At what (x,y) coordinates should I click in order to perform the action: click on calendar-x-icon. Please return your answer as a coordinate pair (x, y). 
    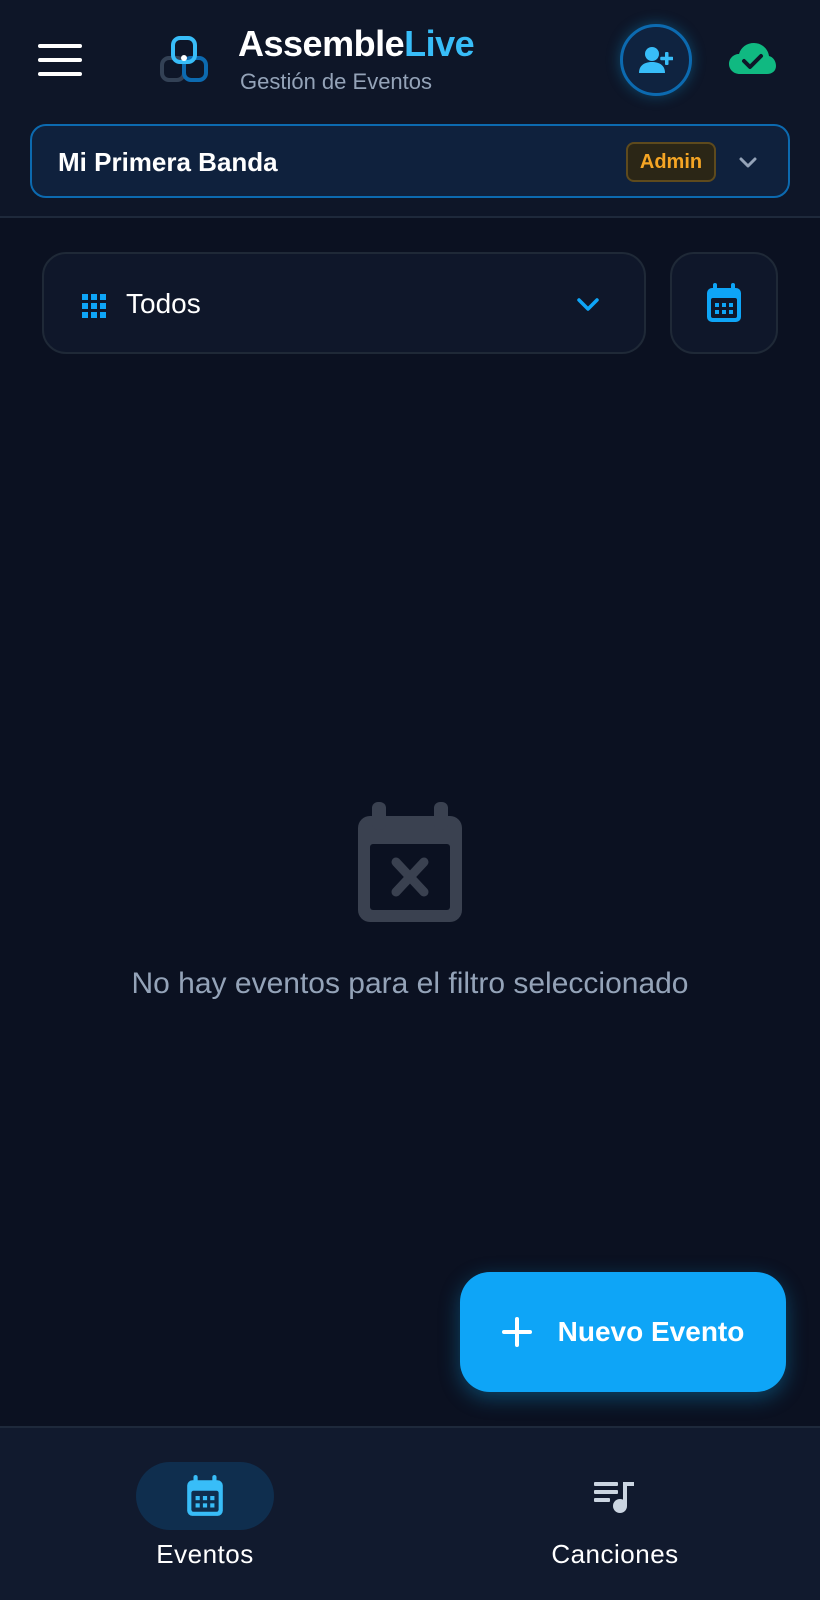
    Looking at the image, I should click on (410, 862).